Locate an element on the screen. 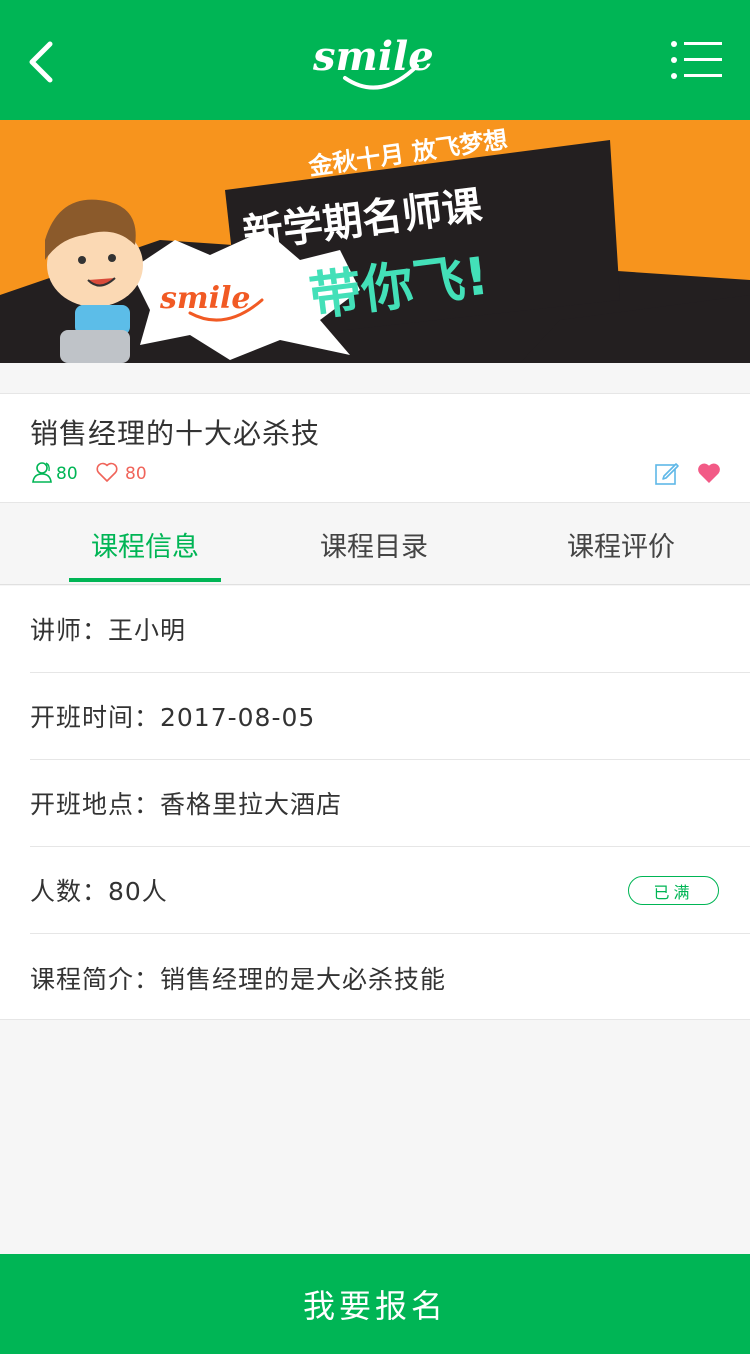  start-time-text: 开班时间：2017-08-05 is located at coordinates (173, 717).